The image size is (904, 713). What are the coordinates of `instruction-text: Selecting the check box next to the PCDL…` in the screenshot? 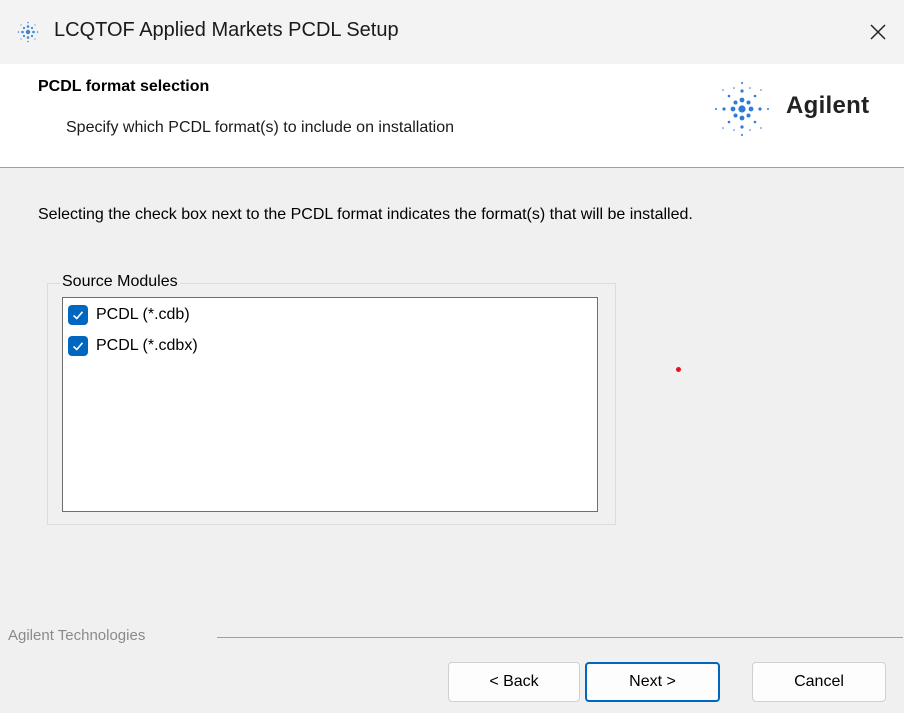 It's located at (365, 214).